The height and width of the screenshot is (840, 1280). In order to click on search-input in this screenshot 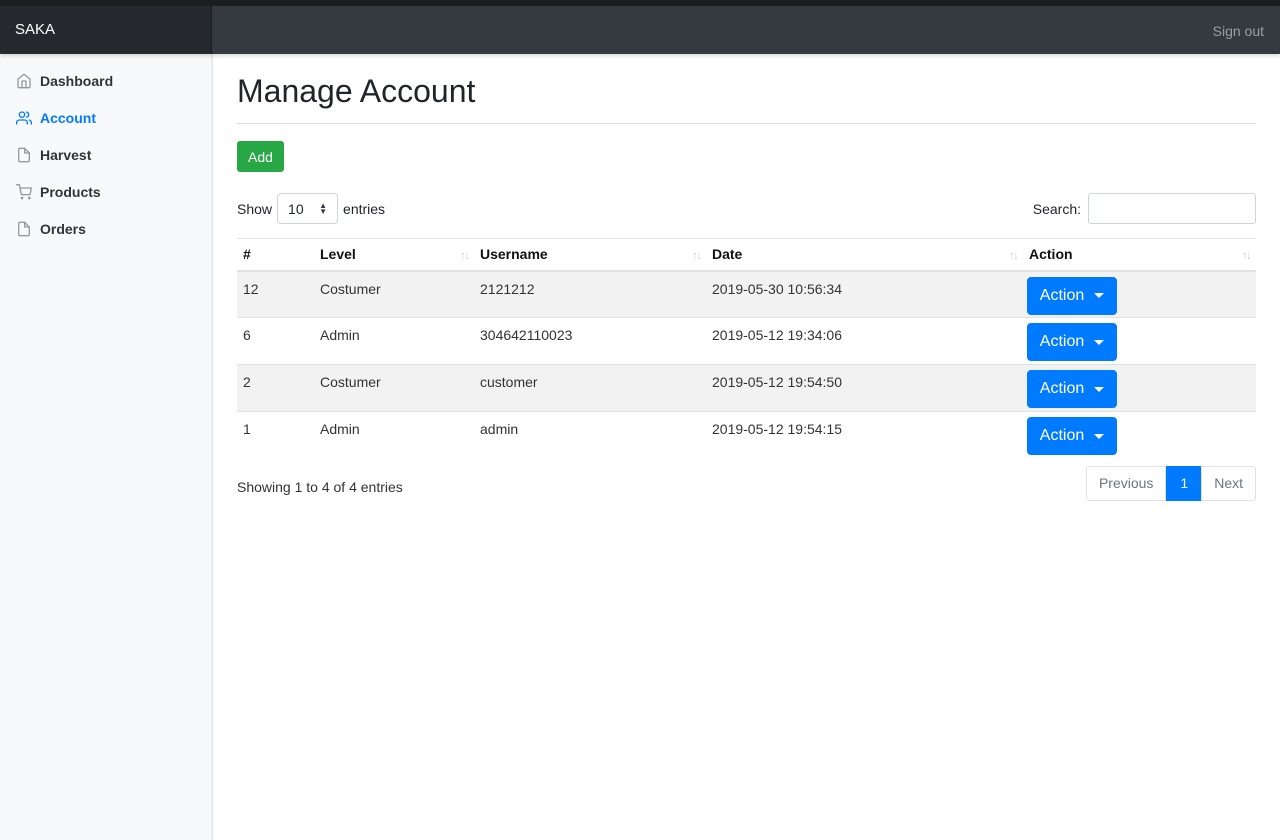, I will do `click(1172, 208)`.